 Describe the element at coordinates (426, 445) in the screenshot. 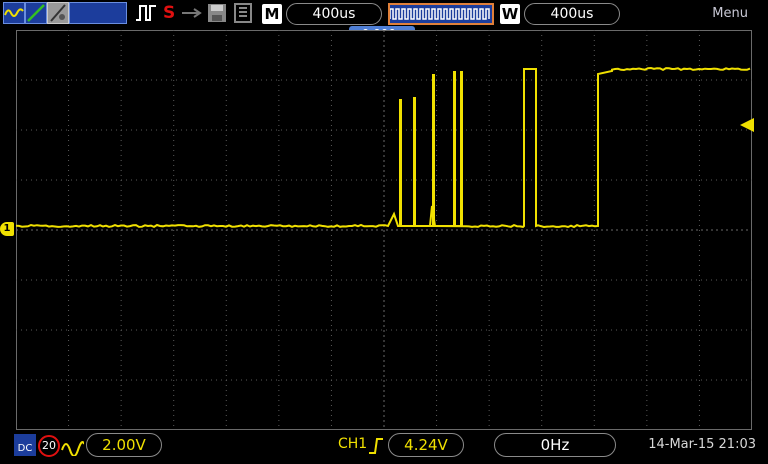

I see `trigger-level-display: 4.24V` at that location.